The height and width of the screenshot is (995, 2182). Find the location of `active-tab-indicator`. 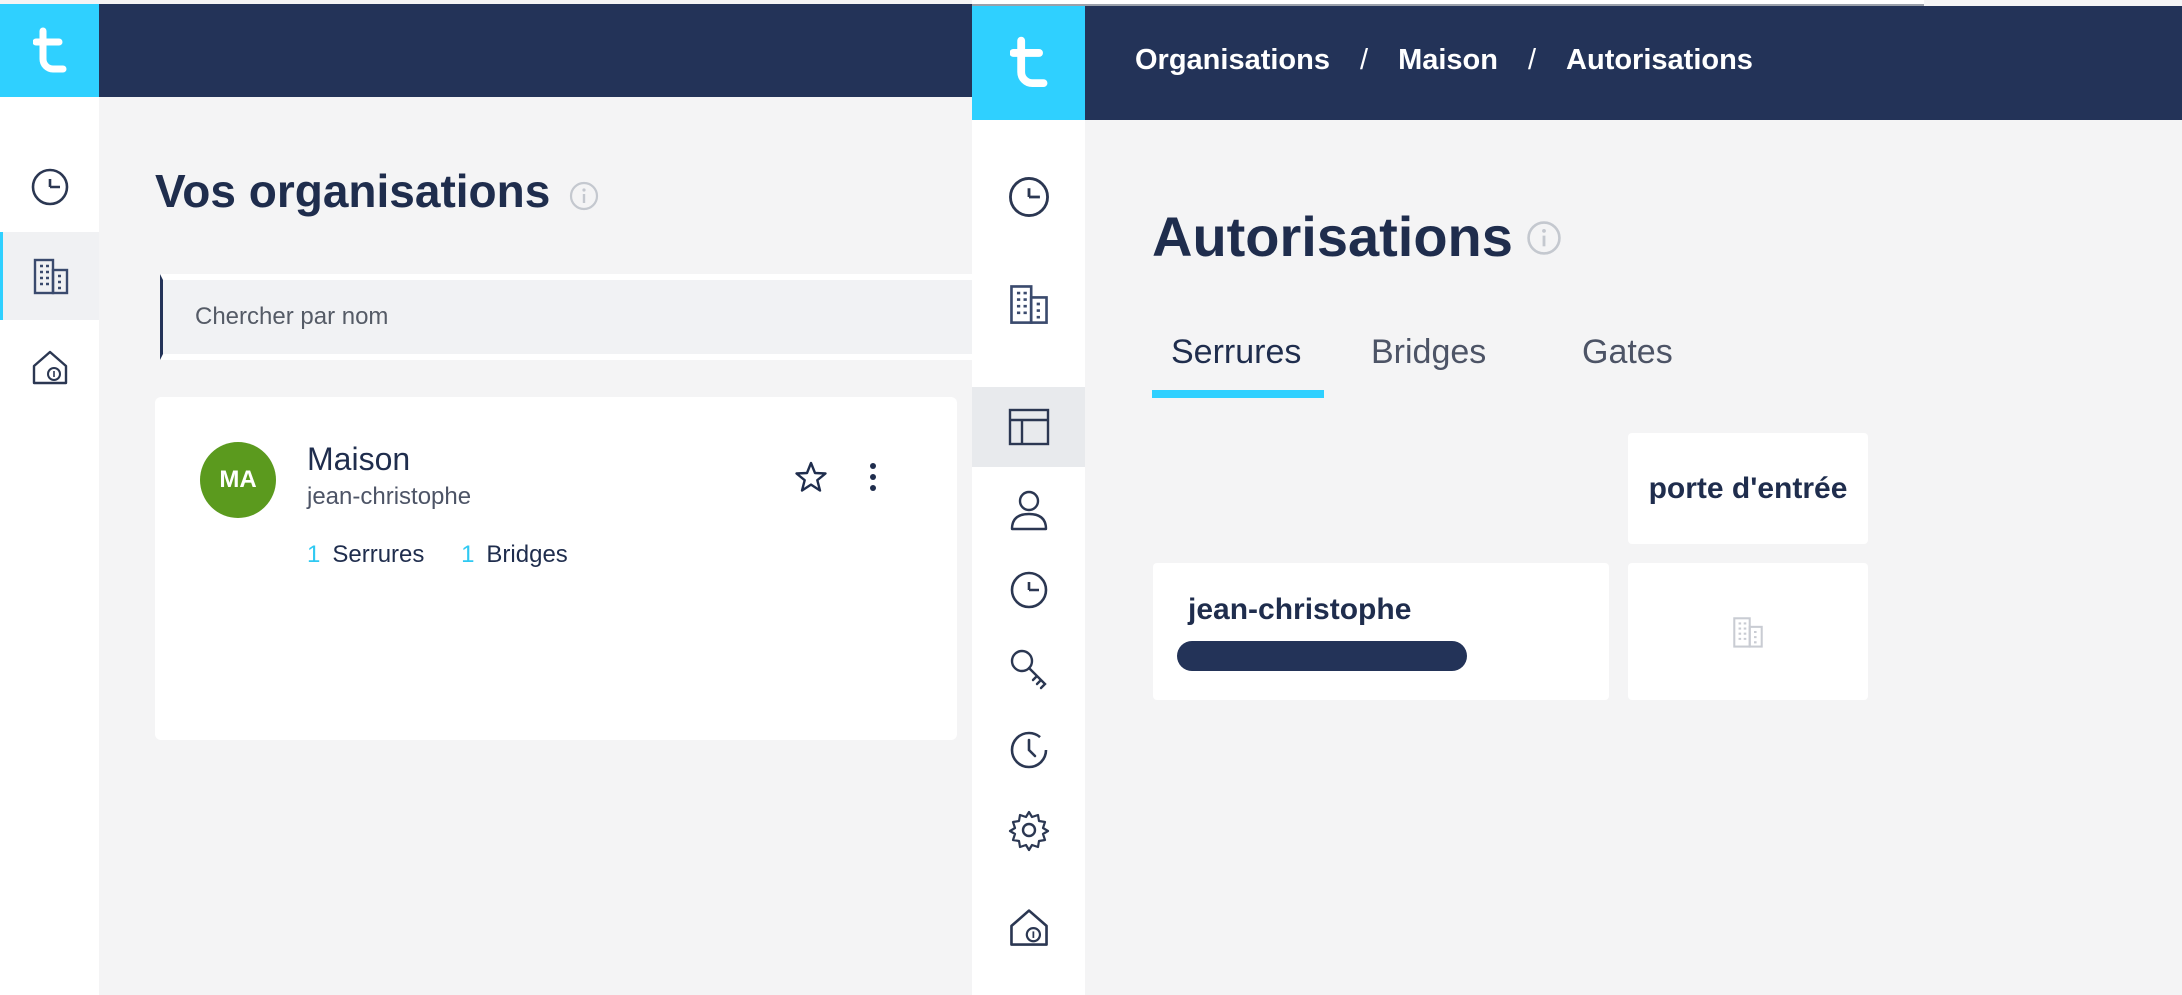

active-tab-indicator is located at coordinates (1238, 394).